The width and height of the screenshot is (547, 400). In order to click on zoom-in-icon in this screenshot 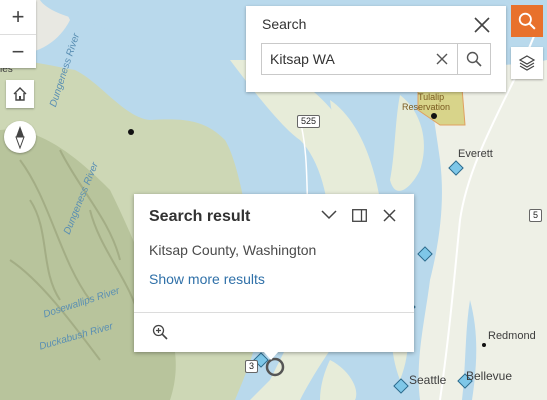, I will do `click(160, 332)`.